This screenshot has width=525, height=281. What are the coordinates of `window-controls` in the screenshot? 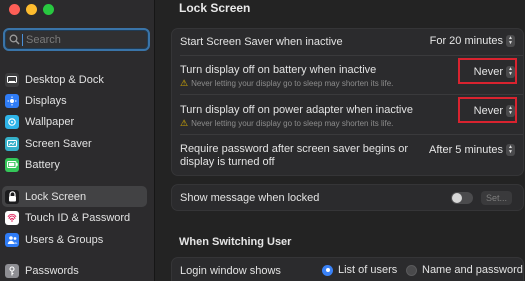 It's located at (31, 9).